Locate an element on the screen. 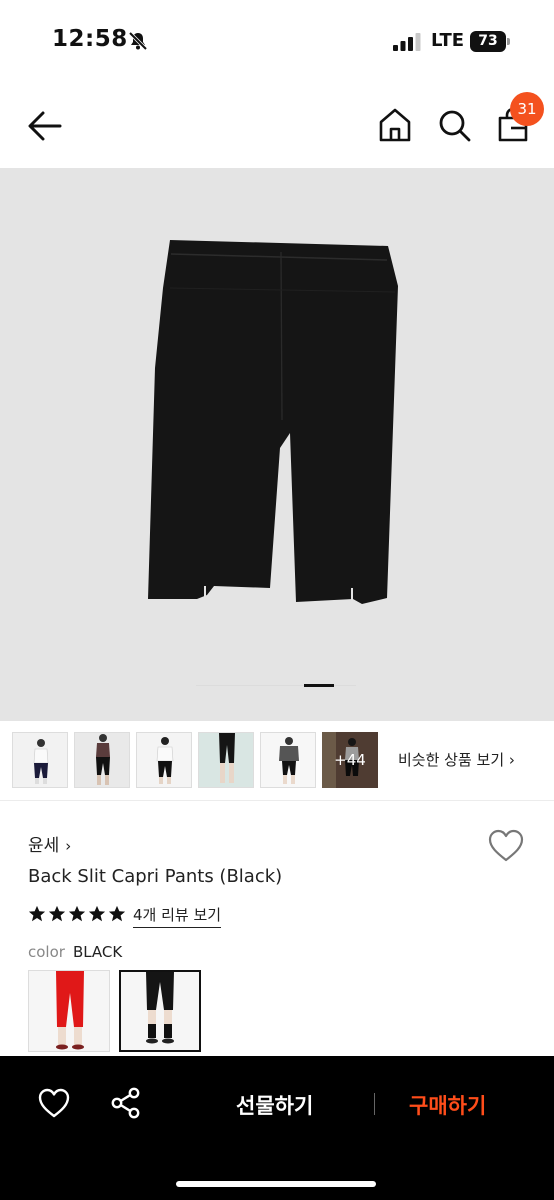 This screenshot has width=554, height=1200. red-pants-swatch-image is located at coordinates (69, 1011).